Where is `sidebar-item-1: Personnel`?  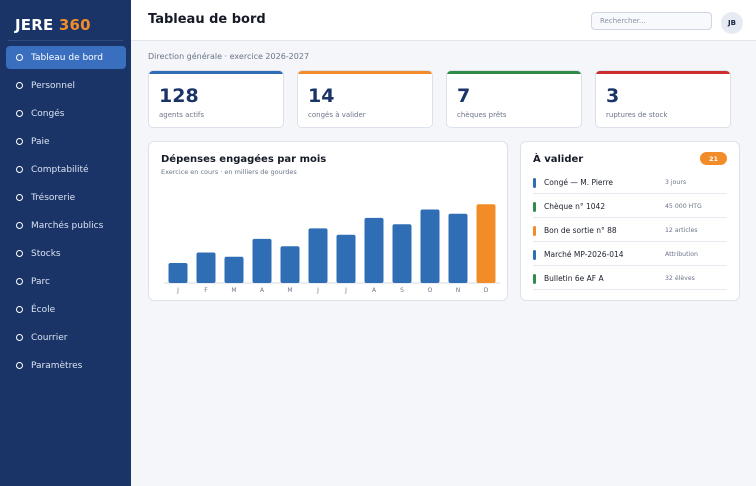
sidebar-item-1: Personnel is located at coordinates (66, 85).